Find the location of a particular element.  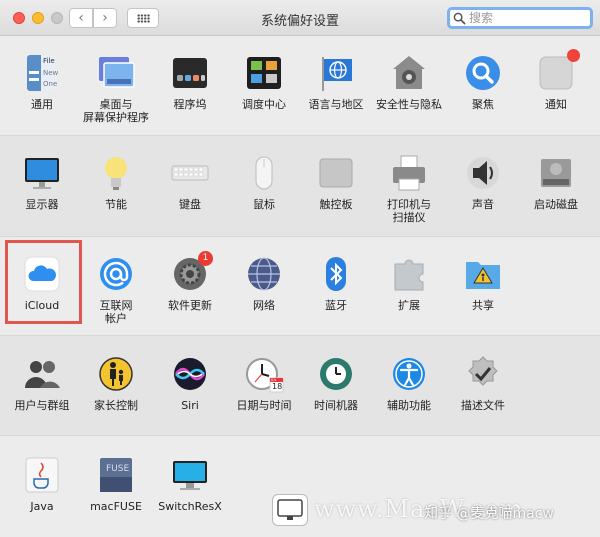

pref-security-privacy-label: 安全性与隐私 is located at coordinates (409, 104).